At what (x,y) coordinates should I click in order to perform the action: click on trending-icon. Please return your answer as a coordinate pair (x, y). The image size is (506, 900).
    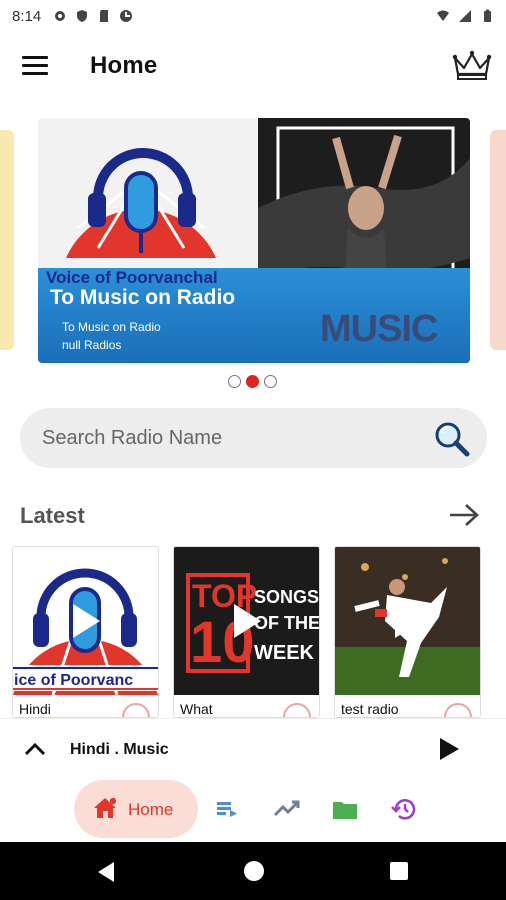
    Looking at the image, I should click on (287, 809).